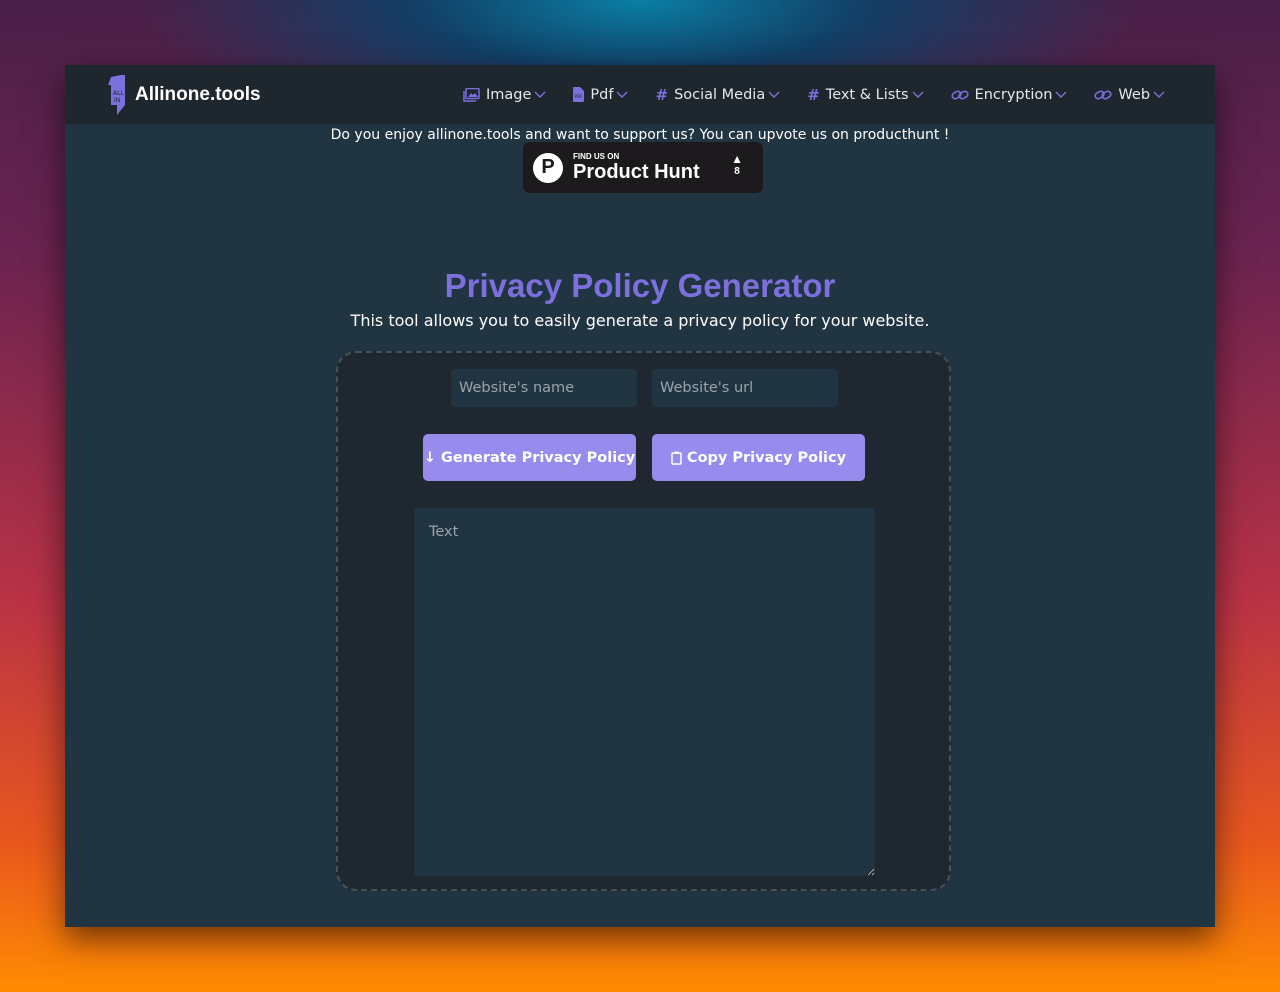  I want to click on badge-title: Product Hunt, so click(636, 172).